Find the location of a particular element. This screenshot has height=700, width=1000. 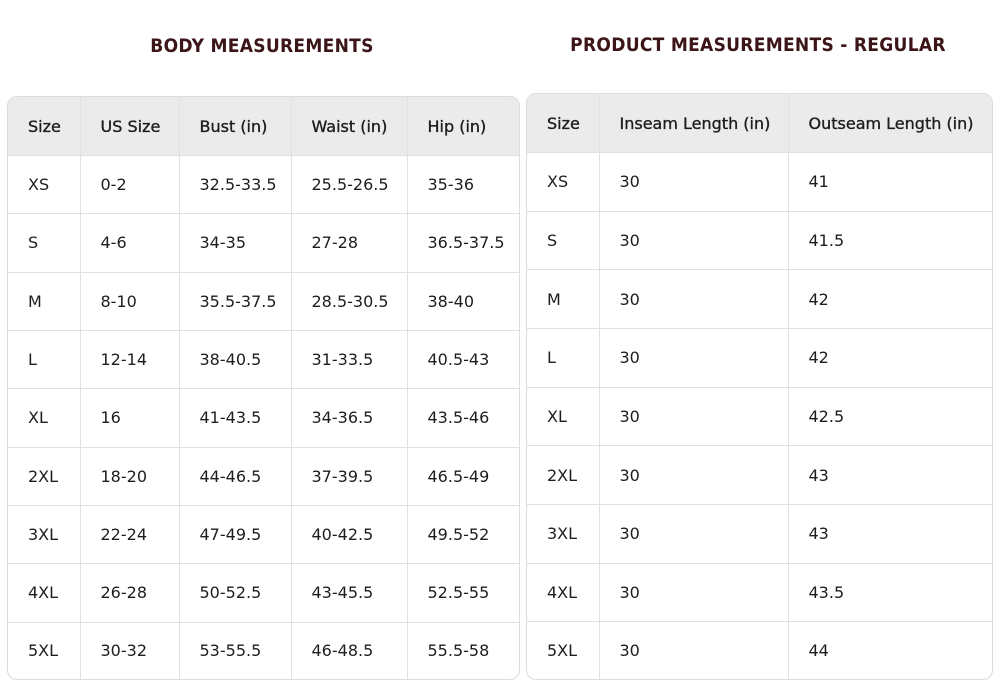

column-header: Hip (in) is located at coordinates (463, 126).